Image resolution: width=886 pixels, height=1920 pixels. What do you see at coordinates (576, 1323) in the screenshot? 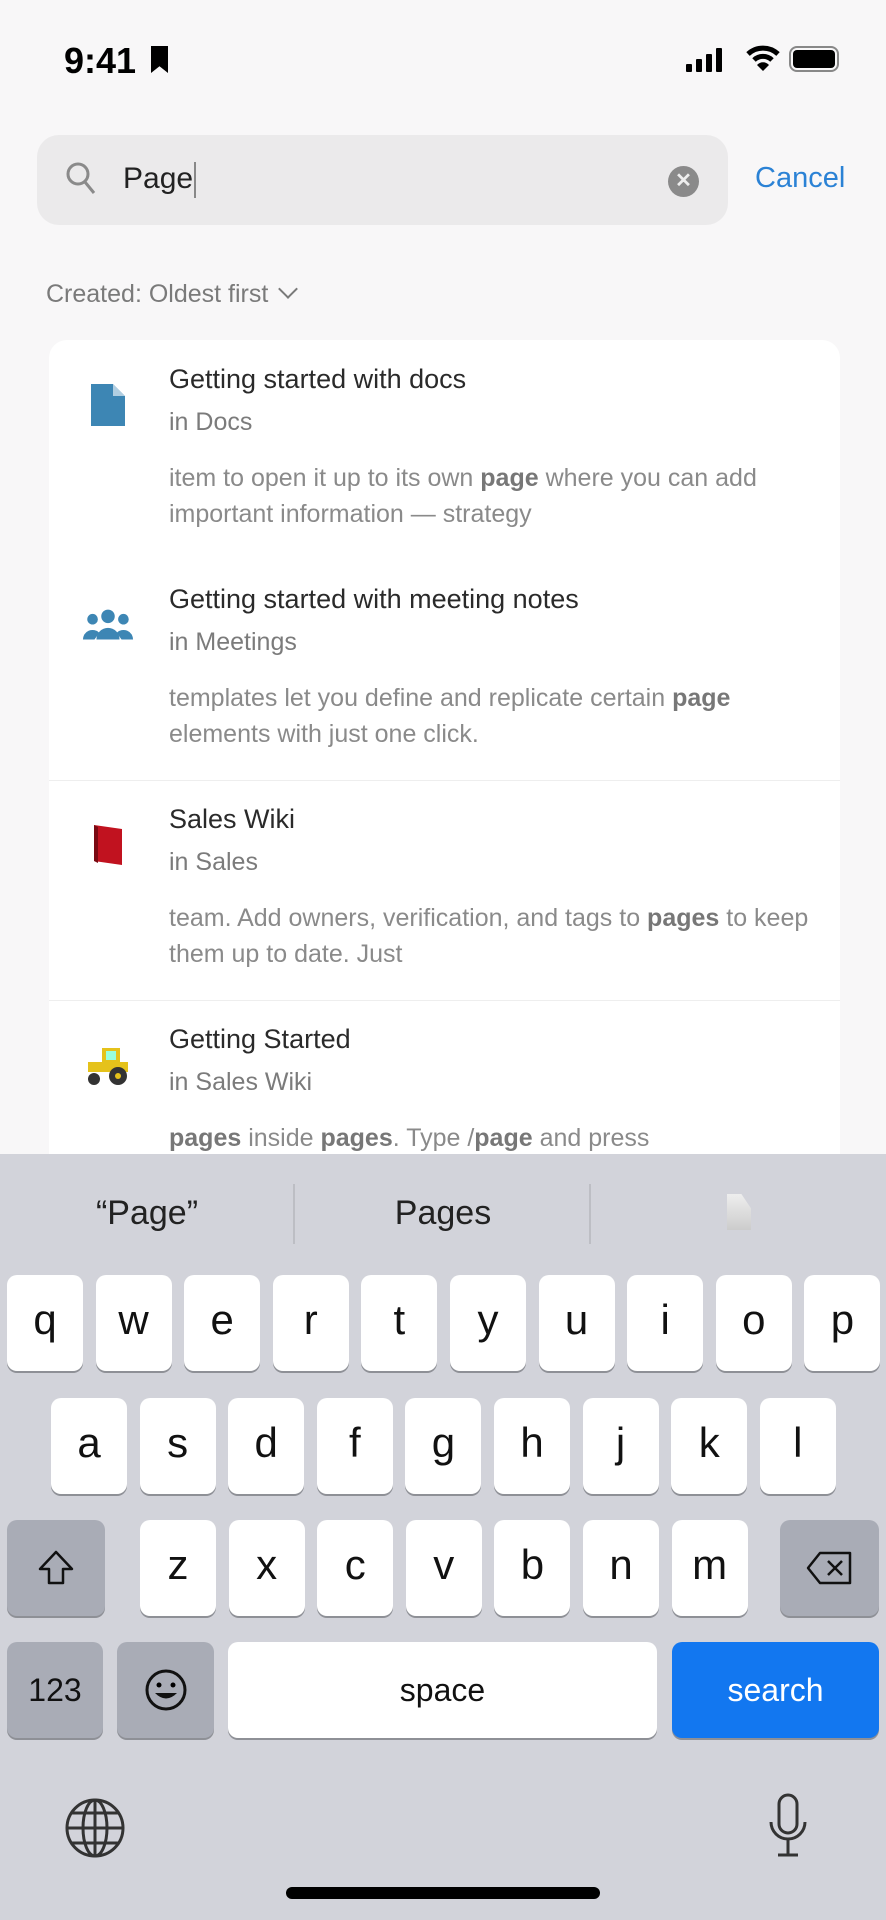
I see `key-u: u` at bounding box center [576, 1323].